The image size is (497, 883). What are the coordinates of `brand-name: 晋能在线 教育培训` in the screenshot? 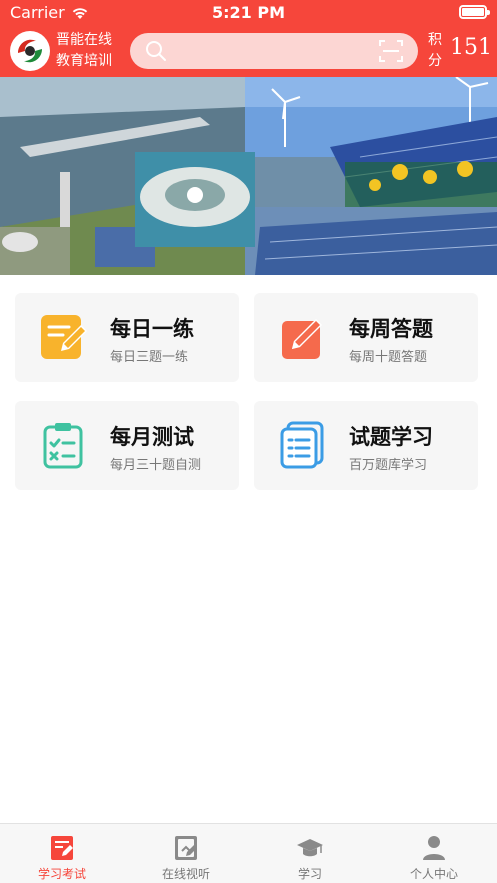 It's located at (84, 51).